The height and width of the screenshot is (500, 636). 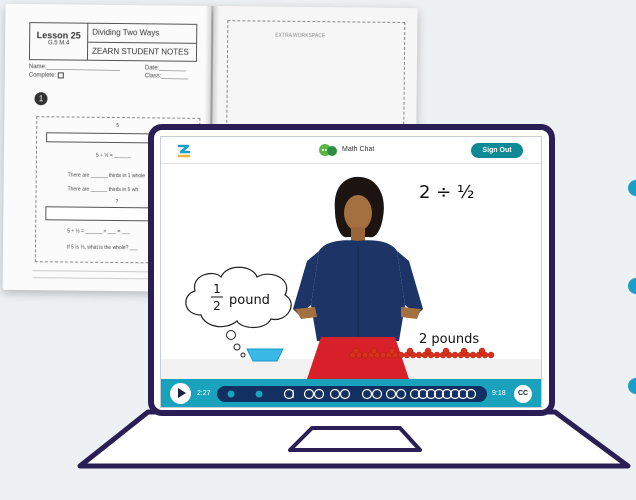 What do you see at coordinates (422, 353) in the screenshot?
I see `cherry-tomatoes` at bounding box center [422, 353].